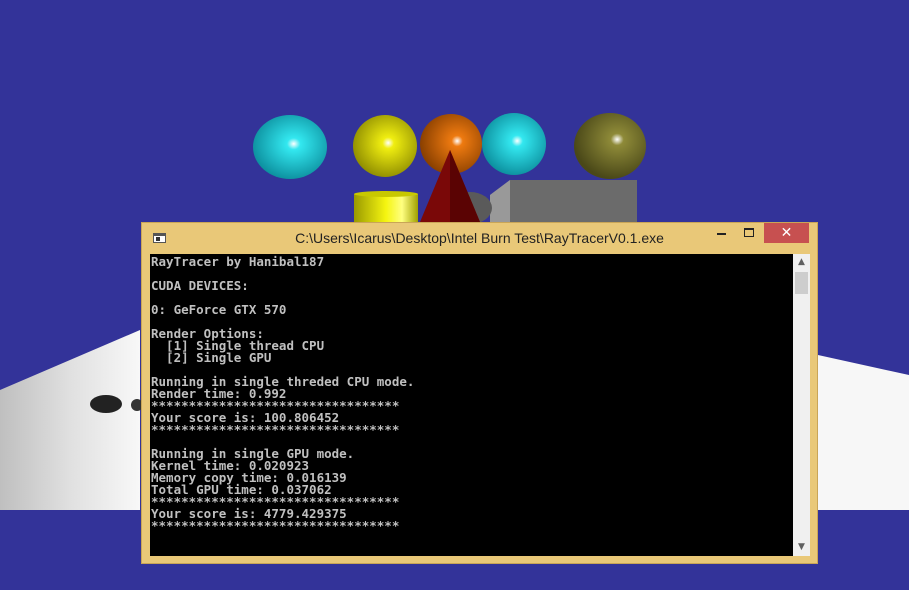  I want to click on maximize-button, so click(749, 233).